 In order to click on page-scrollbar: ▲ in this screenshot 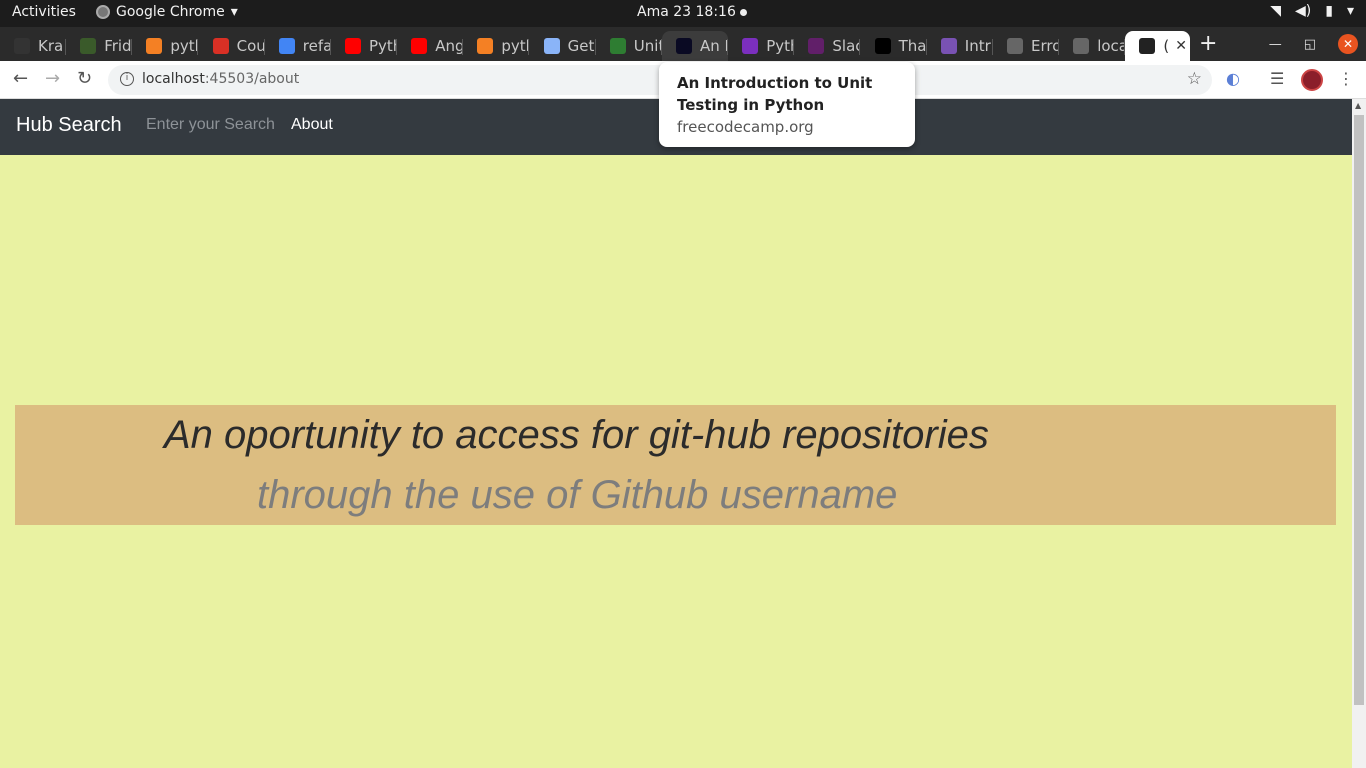, I will do `click(1359, 433)`.